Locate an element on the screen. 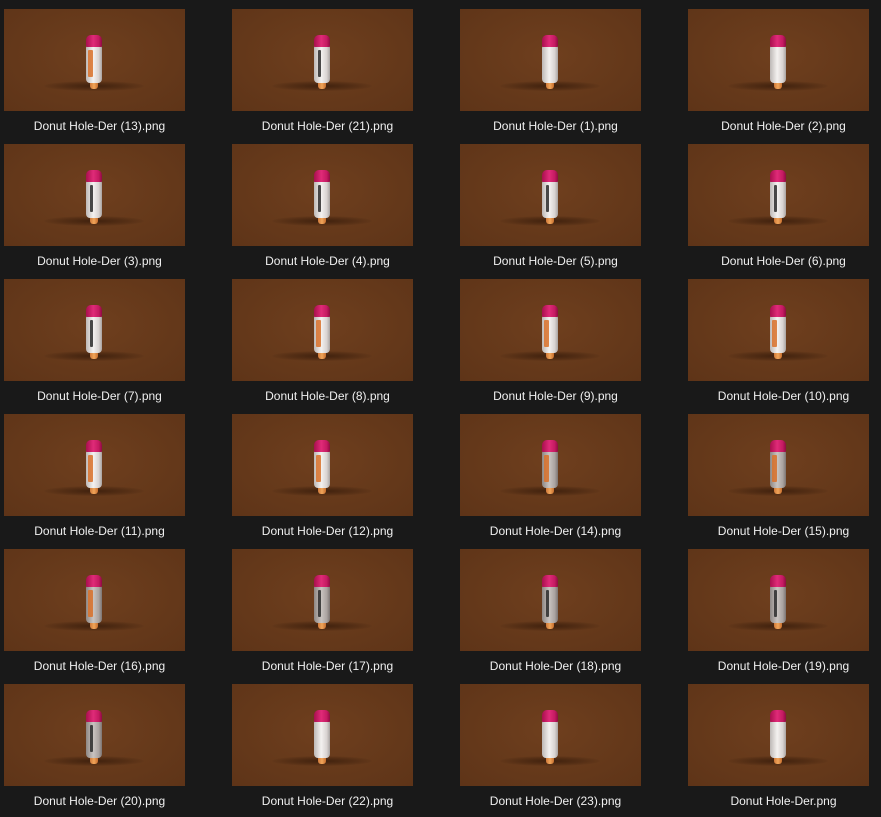 The height and width of the screenshot is (817, 881). file-name-label: Donut Hole-Der (12).png is located at coordinates (327, 531).